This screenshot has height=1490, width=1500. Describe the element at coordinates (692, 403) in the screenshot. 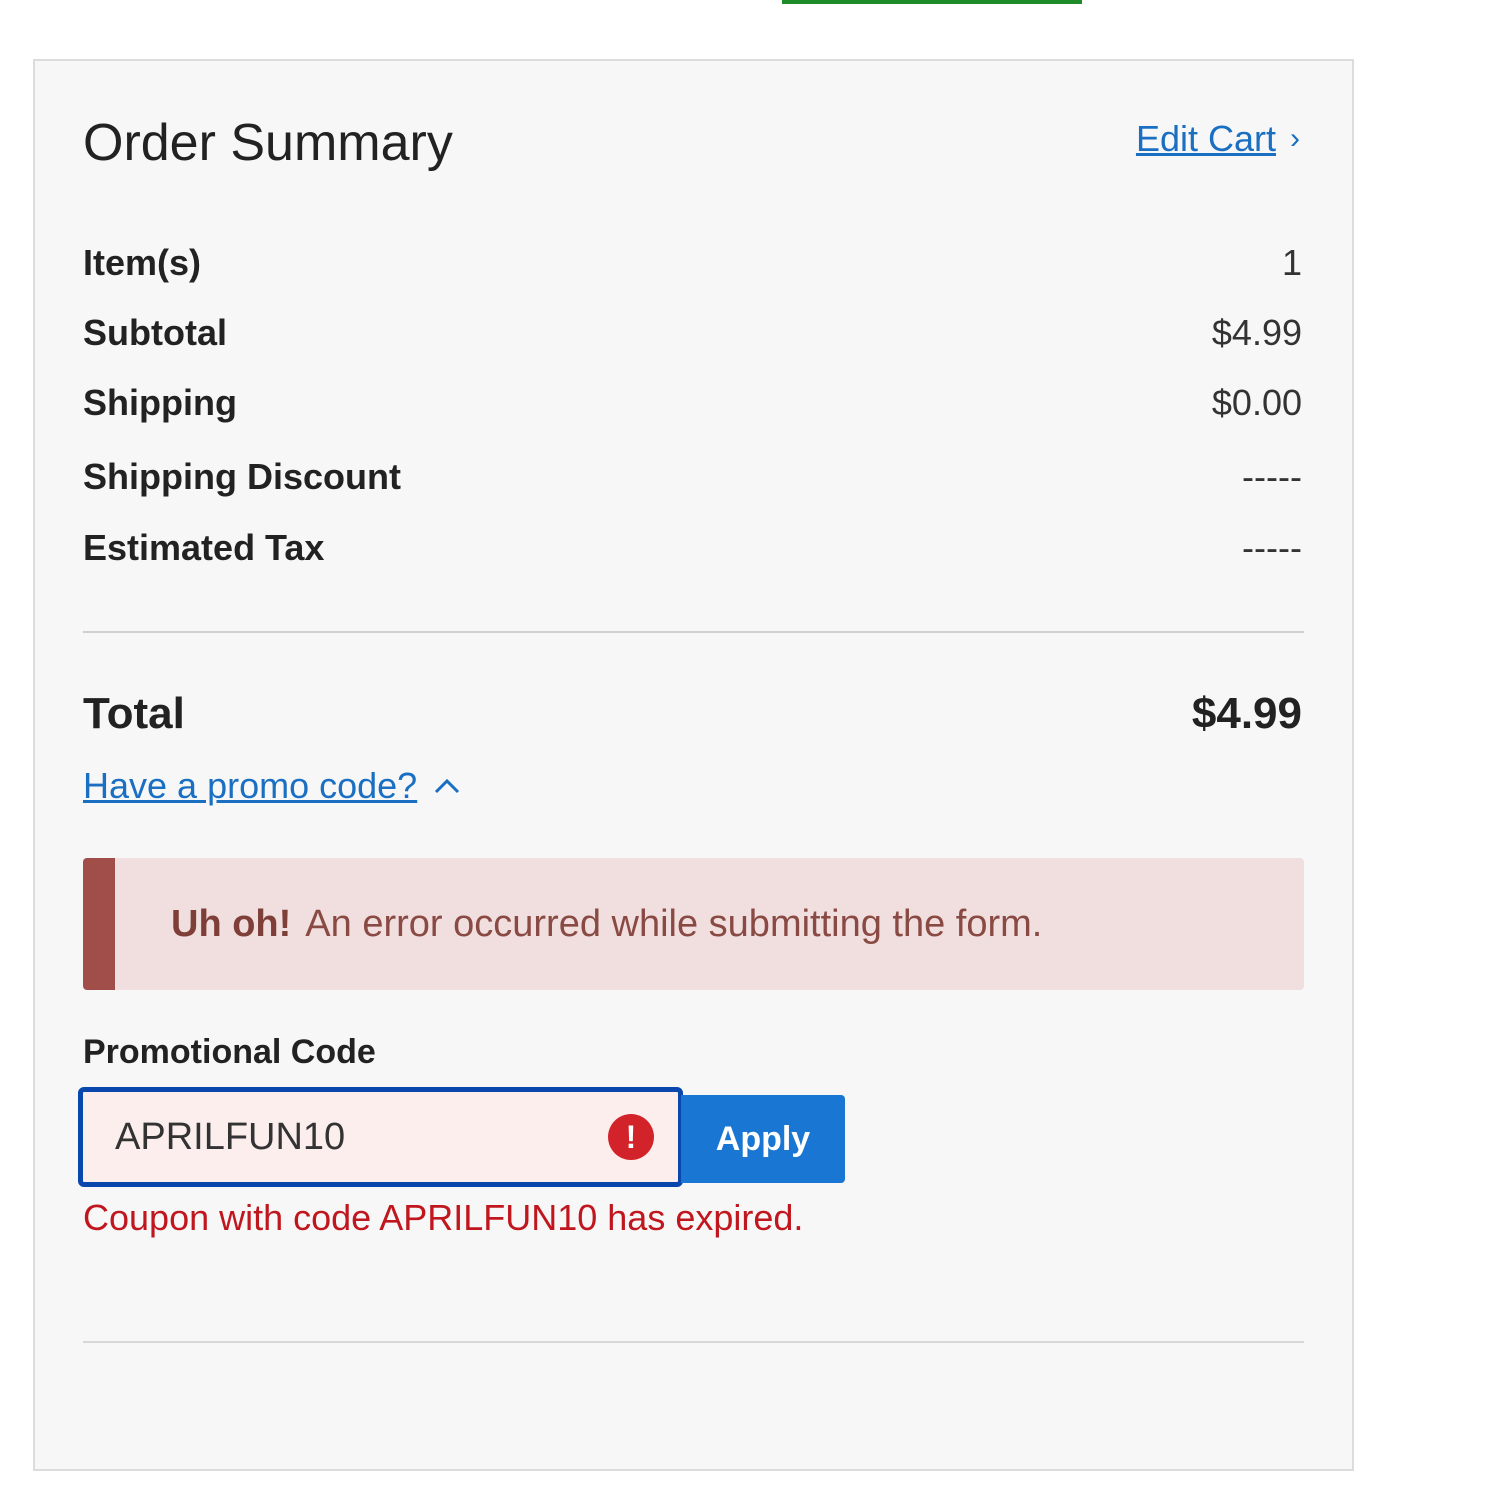

I see `summary-row-shipping: Shipping $0.00` at that location.